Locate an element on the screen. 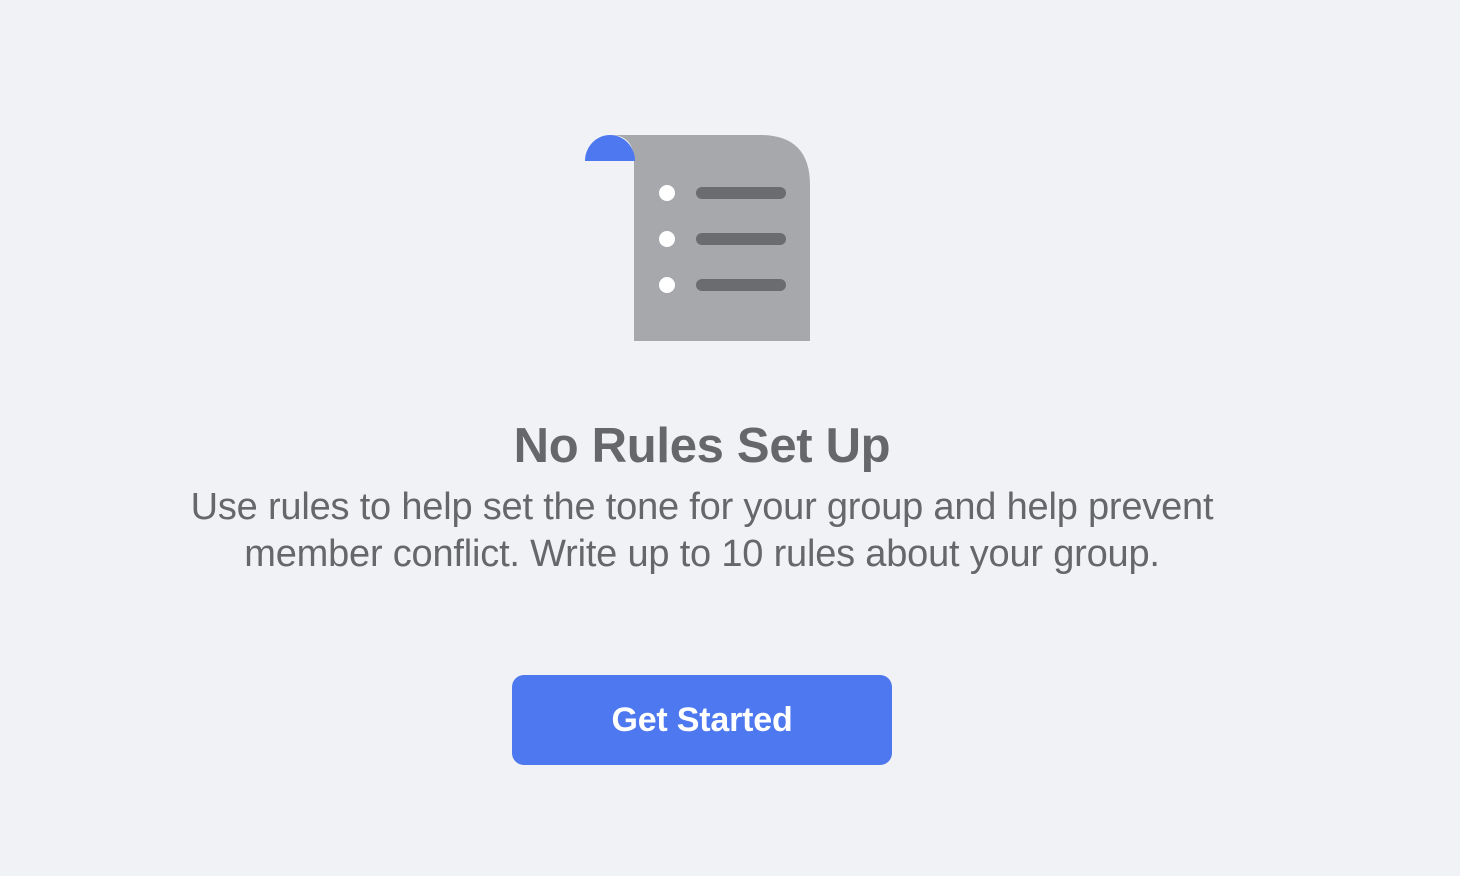  rules-document-icon is located at coordinates (698, 239).